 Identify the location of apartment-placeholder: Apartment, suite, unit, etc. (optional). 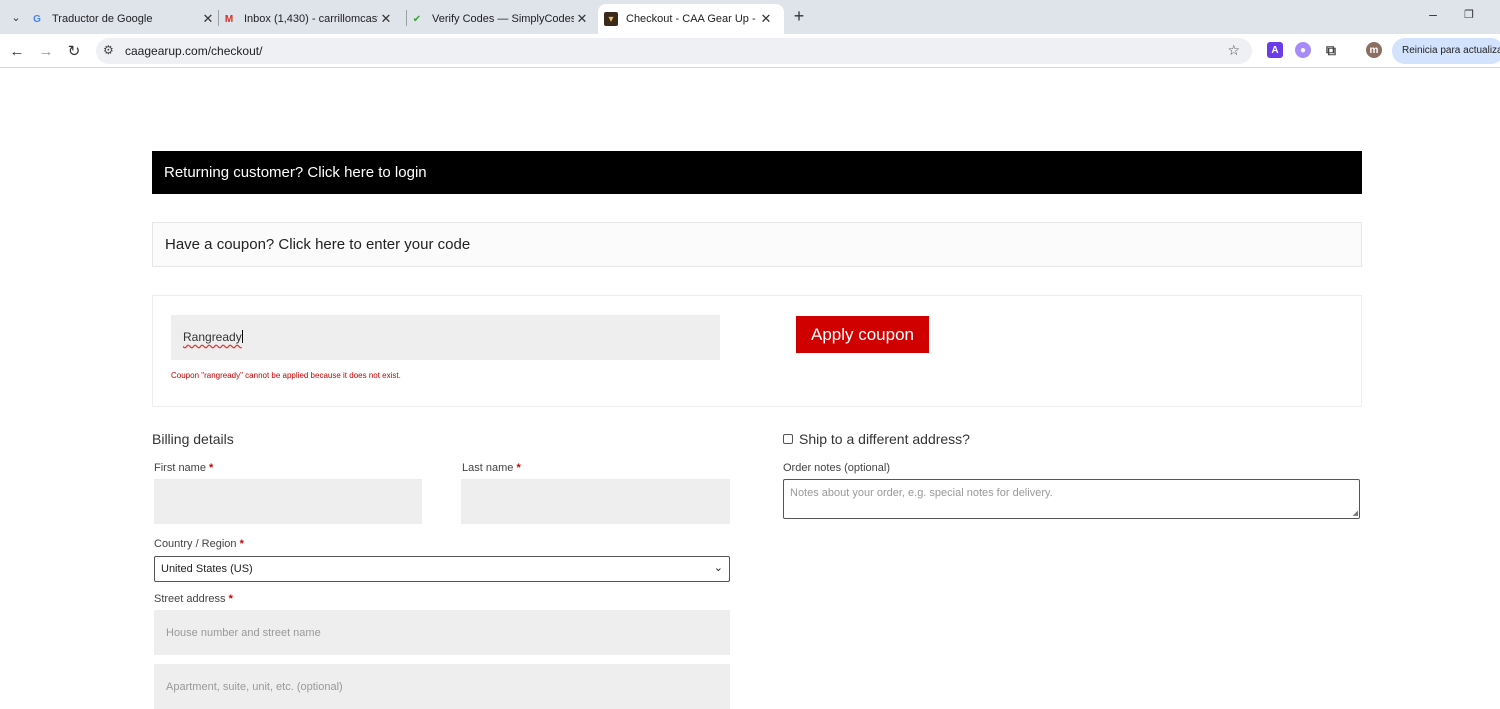
(254, 686).